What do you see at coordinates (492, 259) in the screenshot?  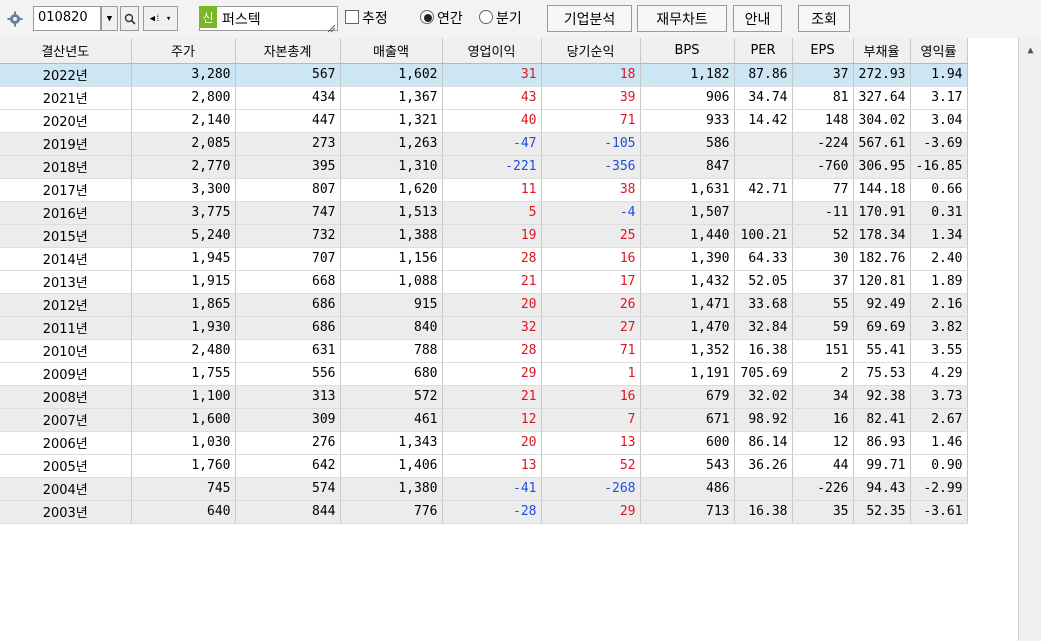 I see `table-cell: 28` at bounding box center [492, 259].